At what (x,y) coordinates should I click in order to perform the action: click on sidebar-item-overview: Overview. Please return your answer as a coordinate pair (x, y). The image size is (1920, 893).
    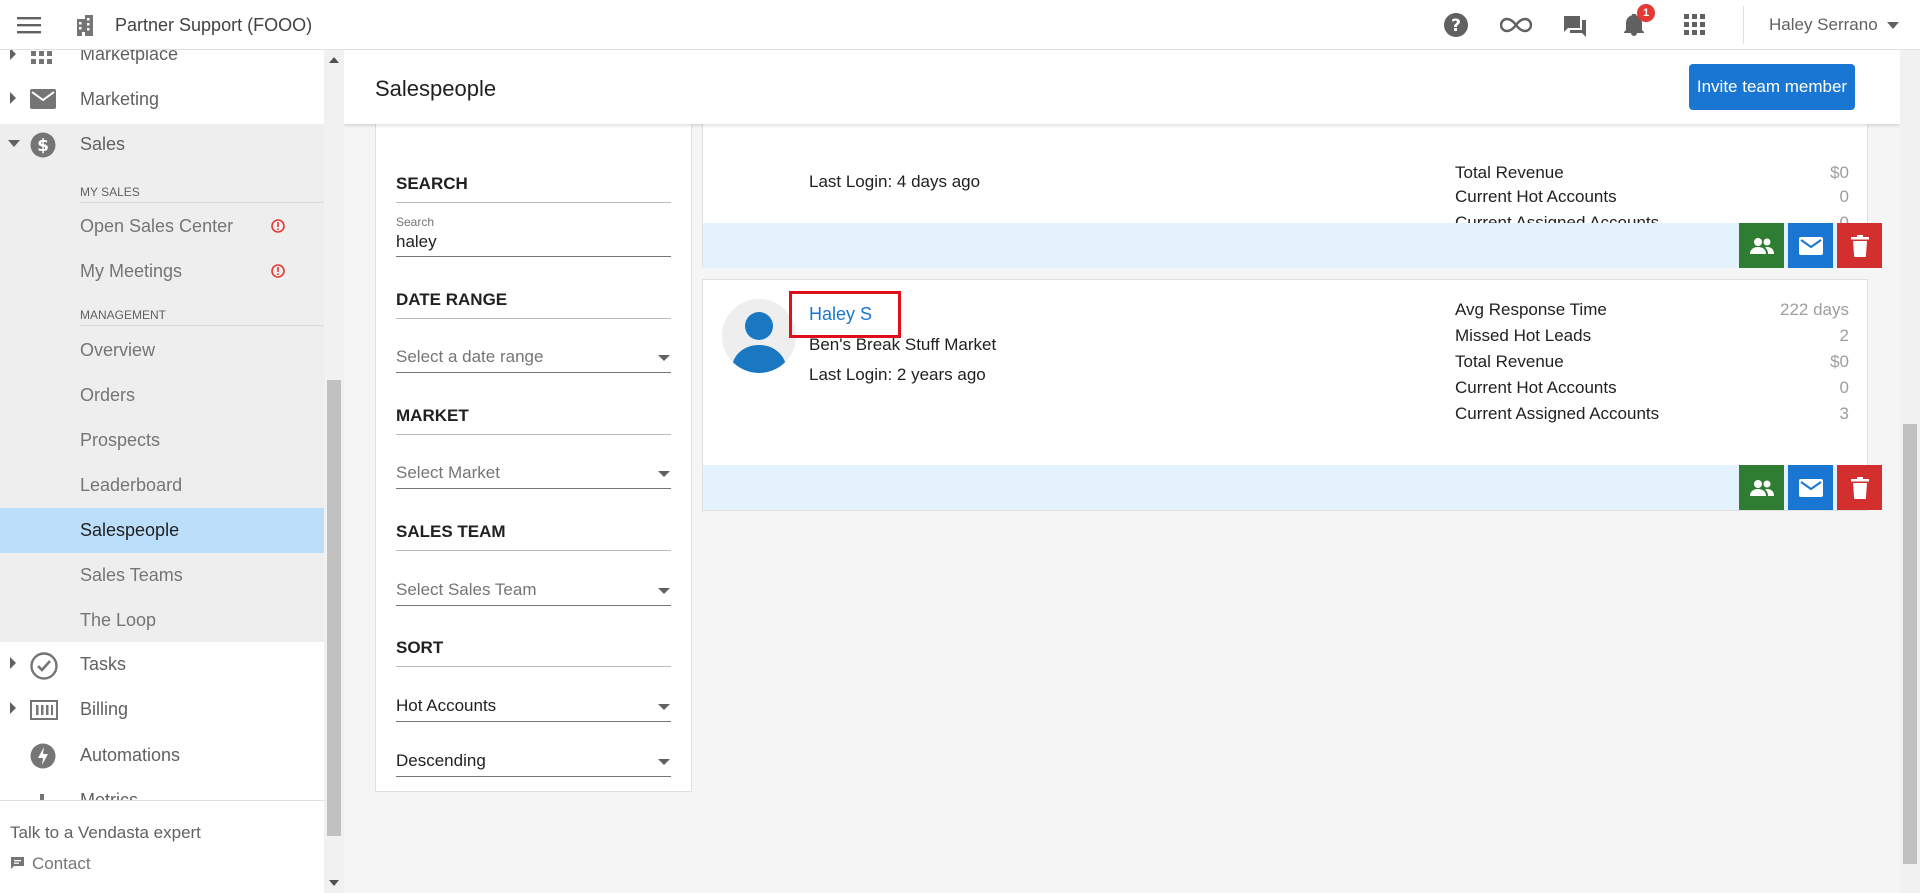
    Looking at the image, I should click on (162, 350).